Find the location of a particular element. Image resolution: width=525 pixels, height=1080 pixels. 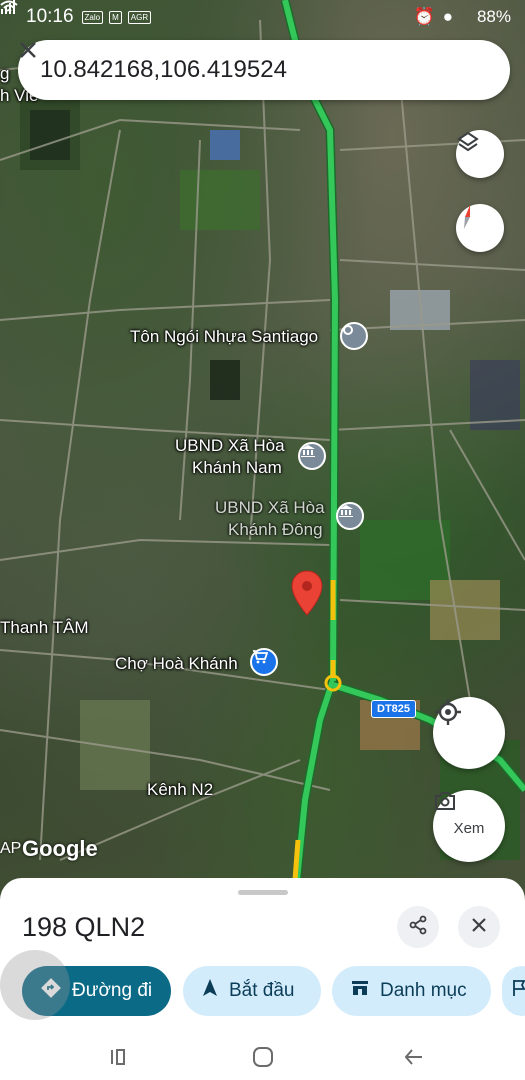

status-time: 10:16 is located at coordinates (50, 16).